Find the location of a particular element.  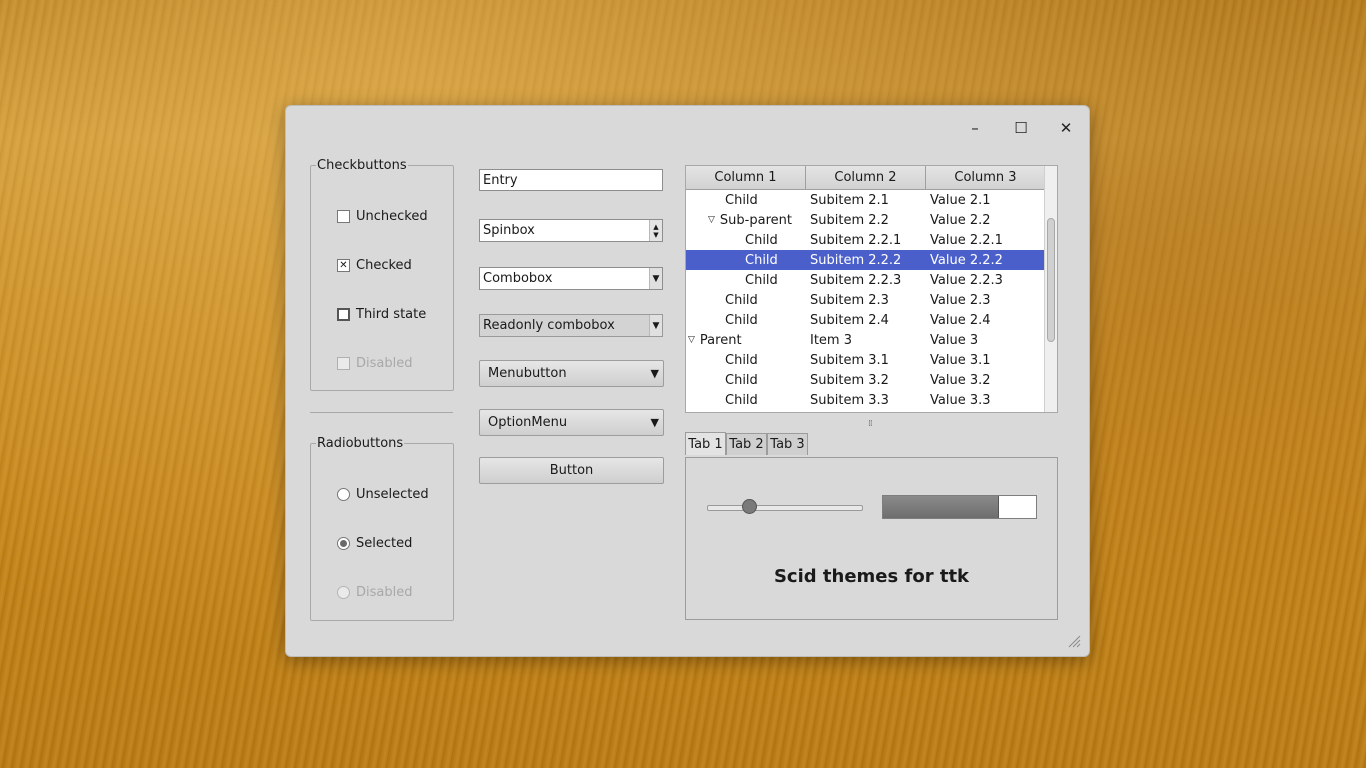

menubutton-label: Menubutton is located at coordinates (527, 373).